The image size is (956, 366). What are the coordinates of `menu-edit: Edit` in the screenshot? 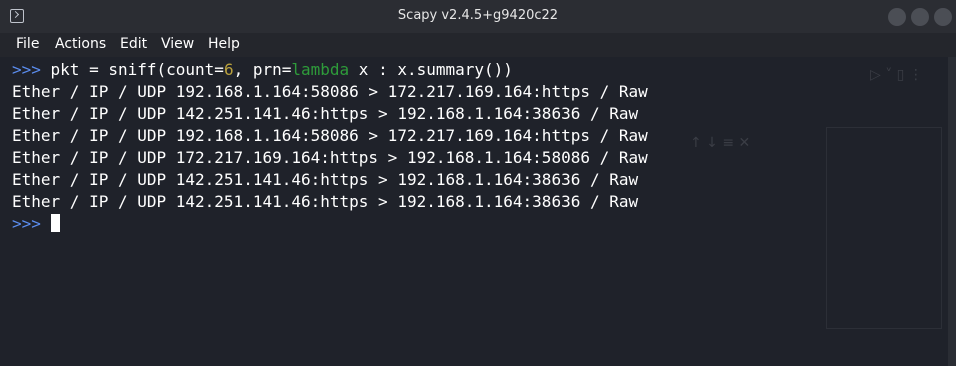 It's located at (133, 44).